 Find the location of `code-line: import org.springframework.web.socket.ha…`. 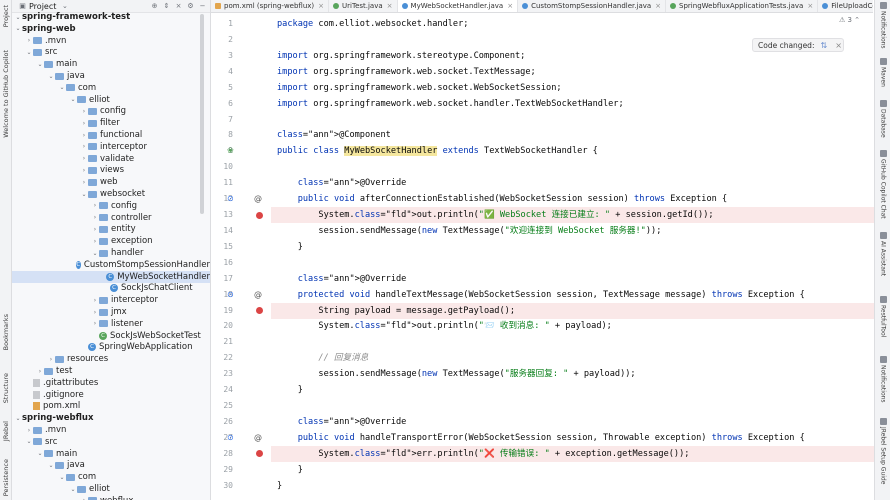

code-line: import org.springframework.web.socket.ha… is located at coordinates (572, 104).